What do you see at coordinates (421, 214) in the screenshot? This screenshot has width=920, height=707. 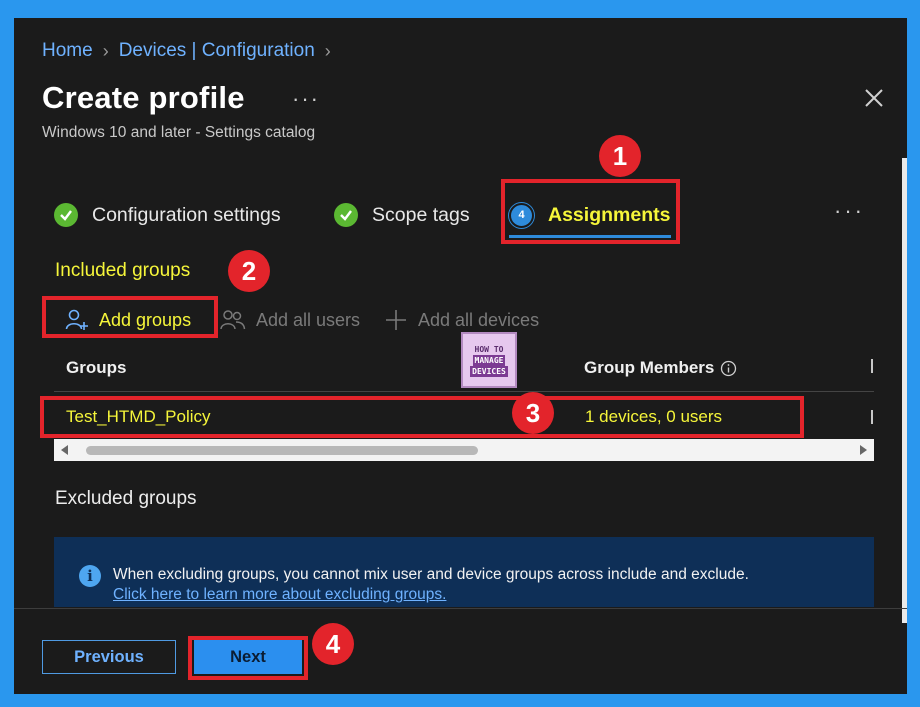 I see `step-label: Scope tags` at bounding box center [421, 214].